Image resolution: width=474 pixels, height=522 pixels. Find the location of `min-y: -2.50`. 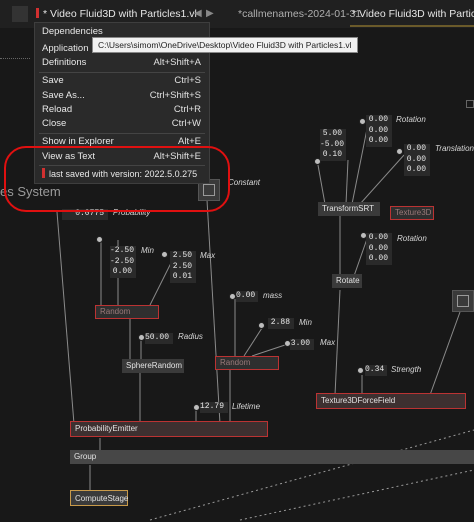

min-y: -2.50 is located at coordinates (122, 261).